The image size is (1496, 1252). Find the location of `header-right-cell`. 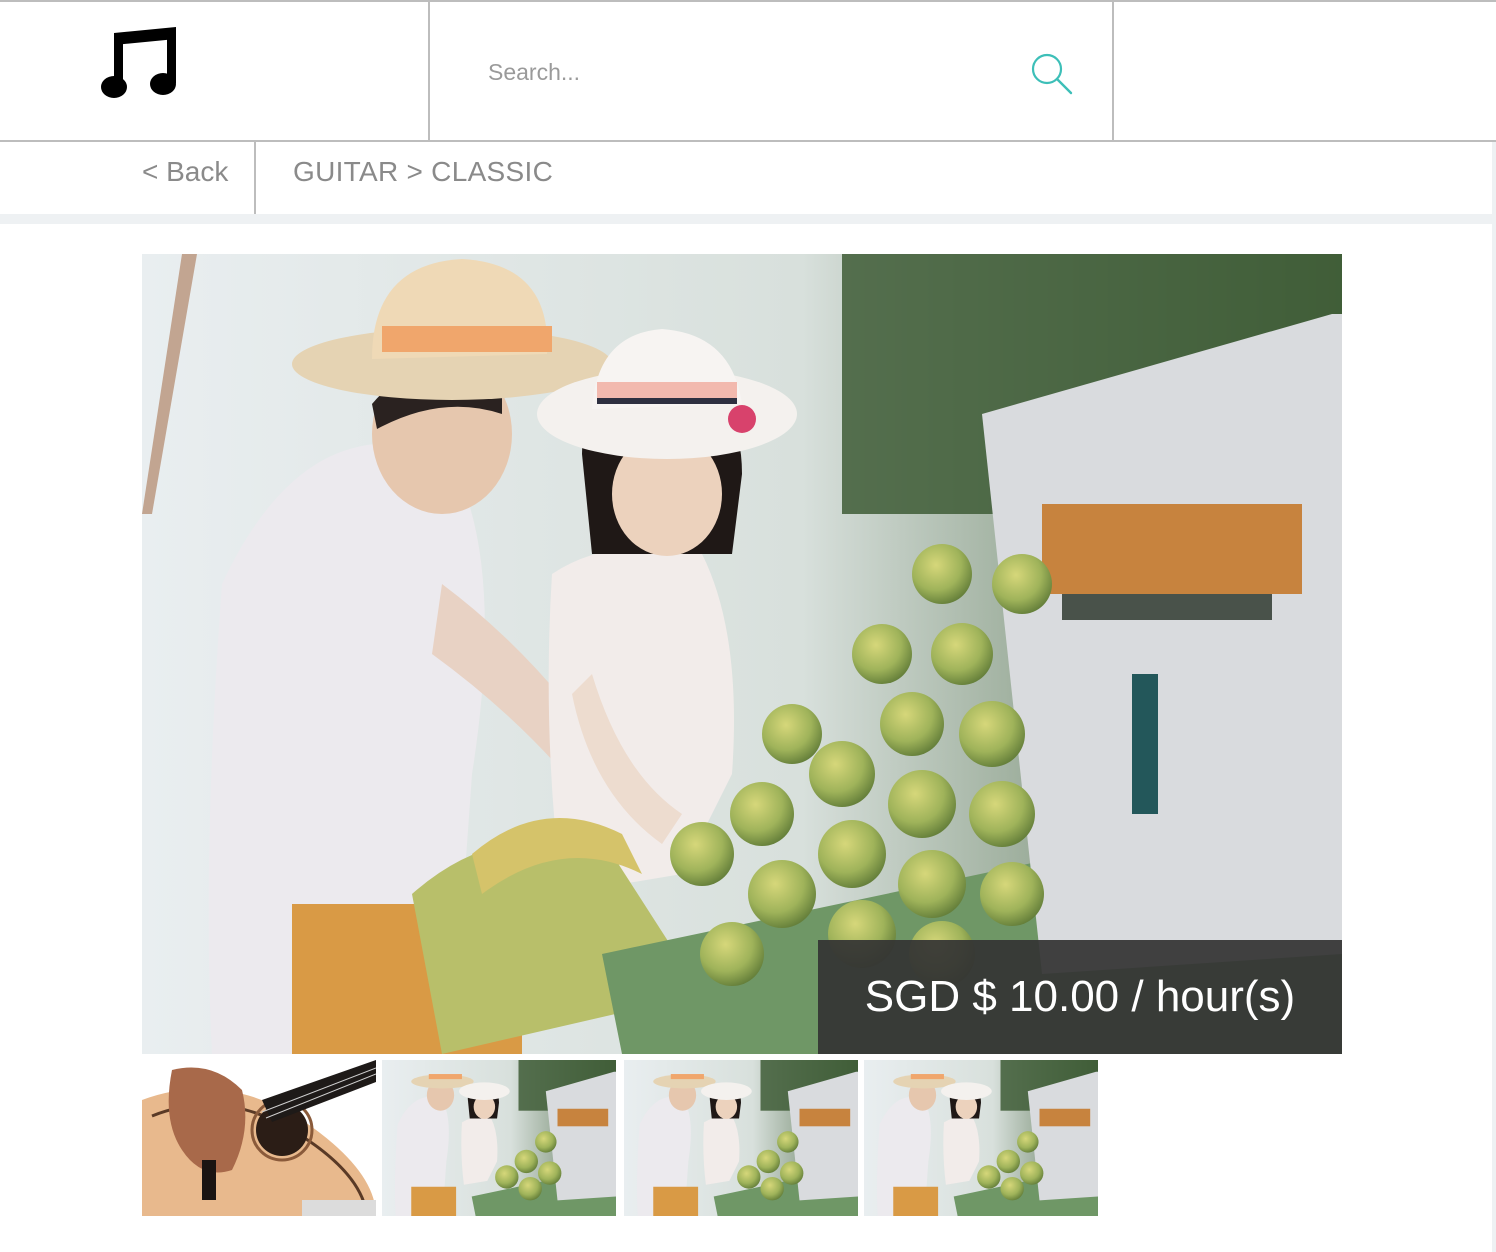

header-right-cell is located at coordinates (1305, 71).